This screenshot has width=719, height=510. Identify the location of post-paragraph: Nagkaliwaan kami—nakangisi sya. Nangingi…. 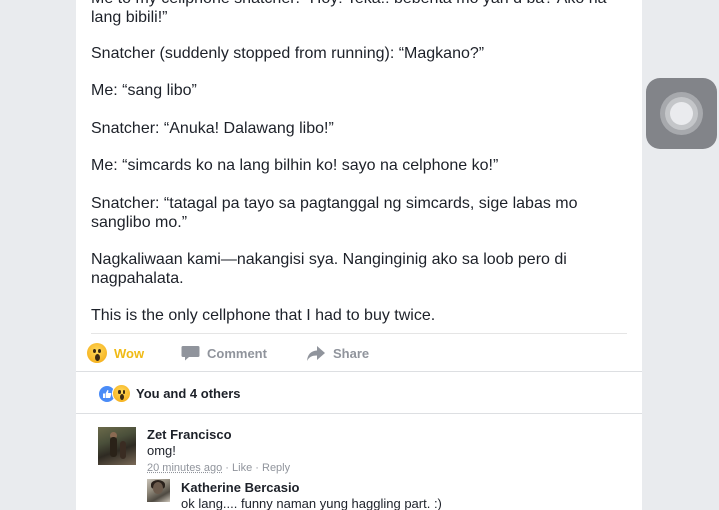
(331, 269).